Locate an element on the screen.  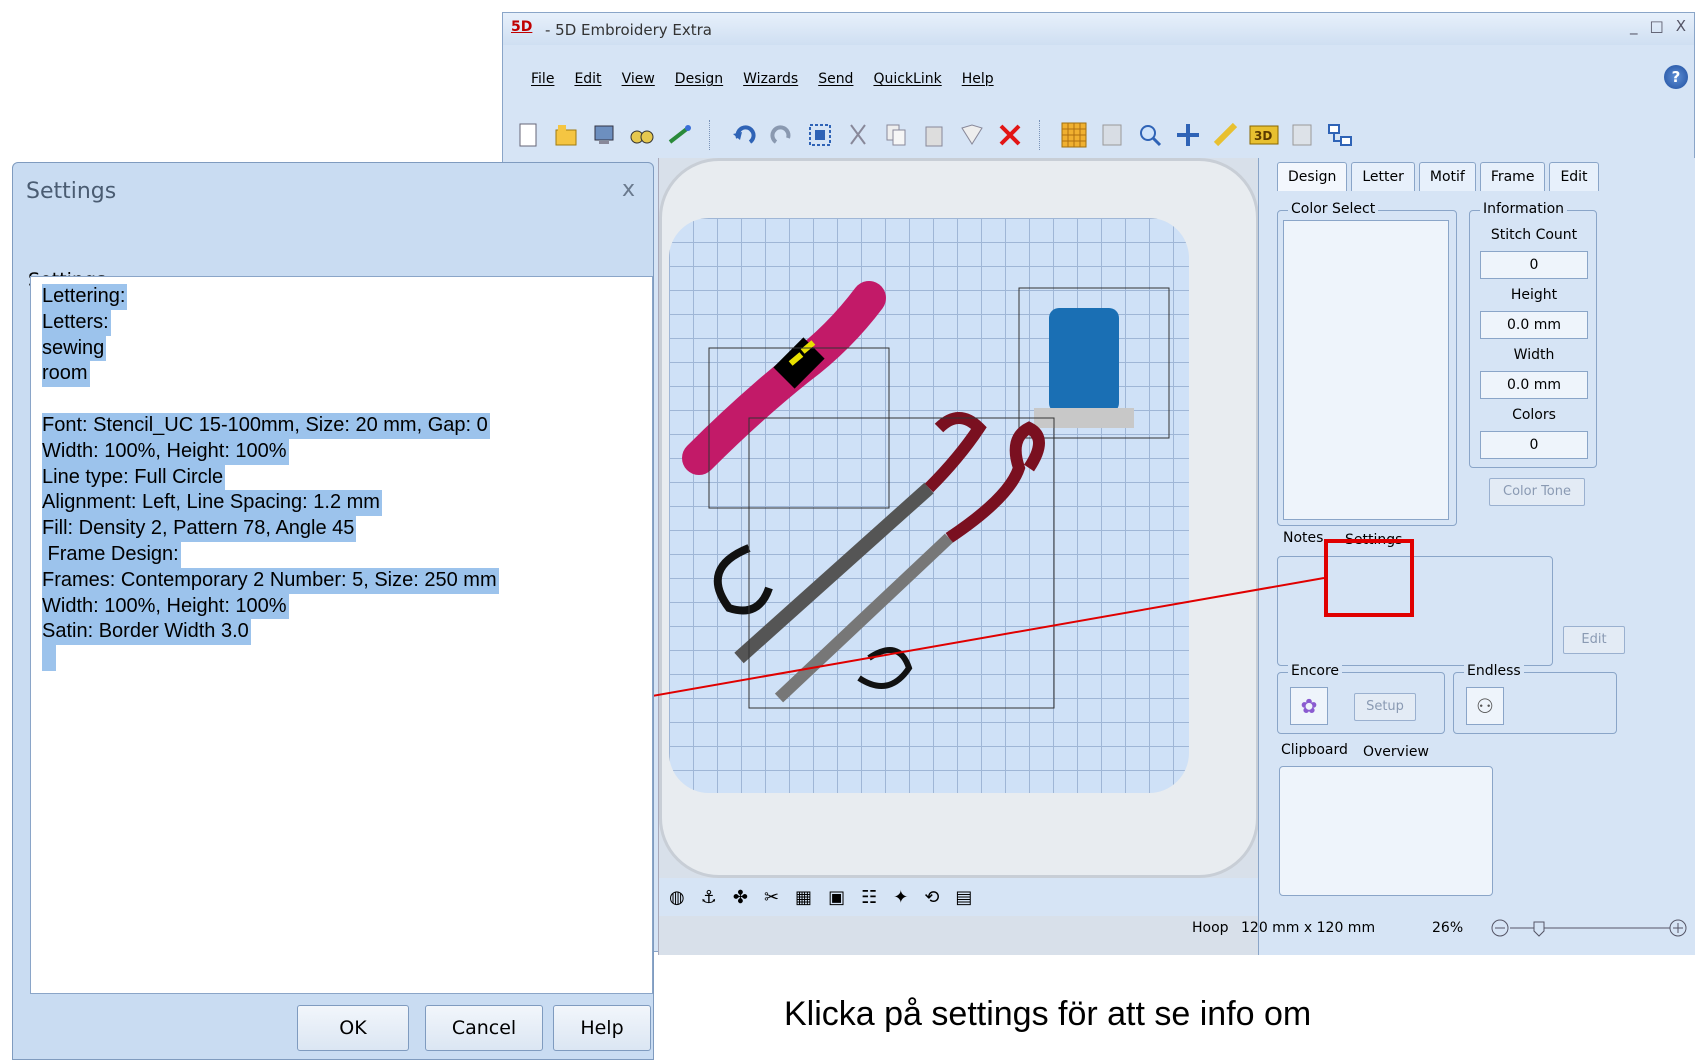
settings-line: Lettering: is located at coordinates (85, 297).